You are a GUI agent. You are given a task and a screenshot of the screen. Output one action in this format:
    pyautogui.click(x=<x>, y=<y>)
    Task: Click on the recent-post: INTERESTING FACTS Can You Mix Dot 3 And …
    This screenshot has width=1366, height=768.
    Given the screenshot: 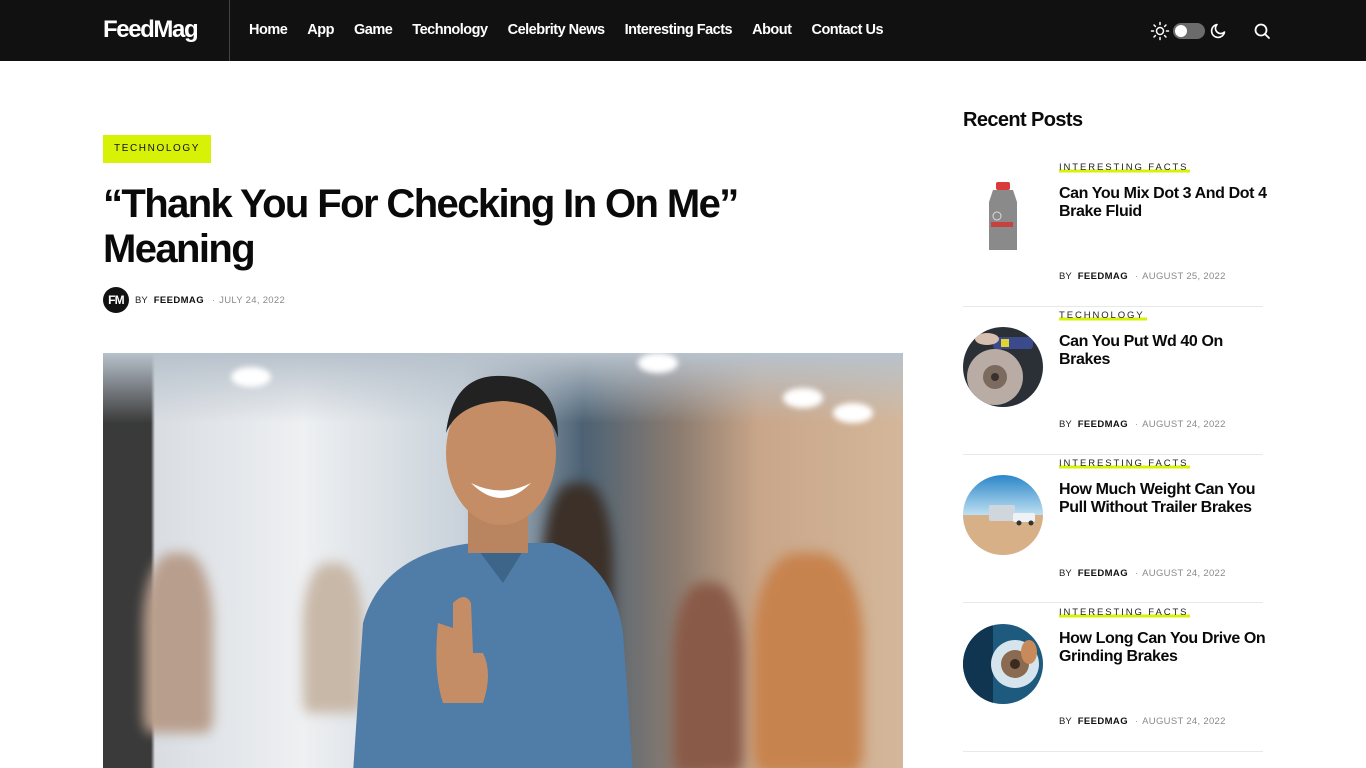 What is the action you would take?
    pyautogui.click(x=1115, y=233)
    